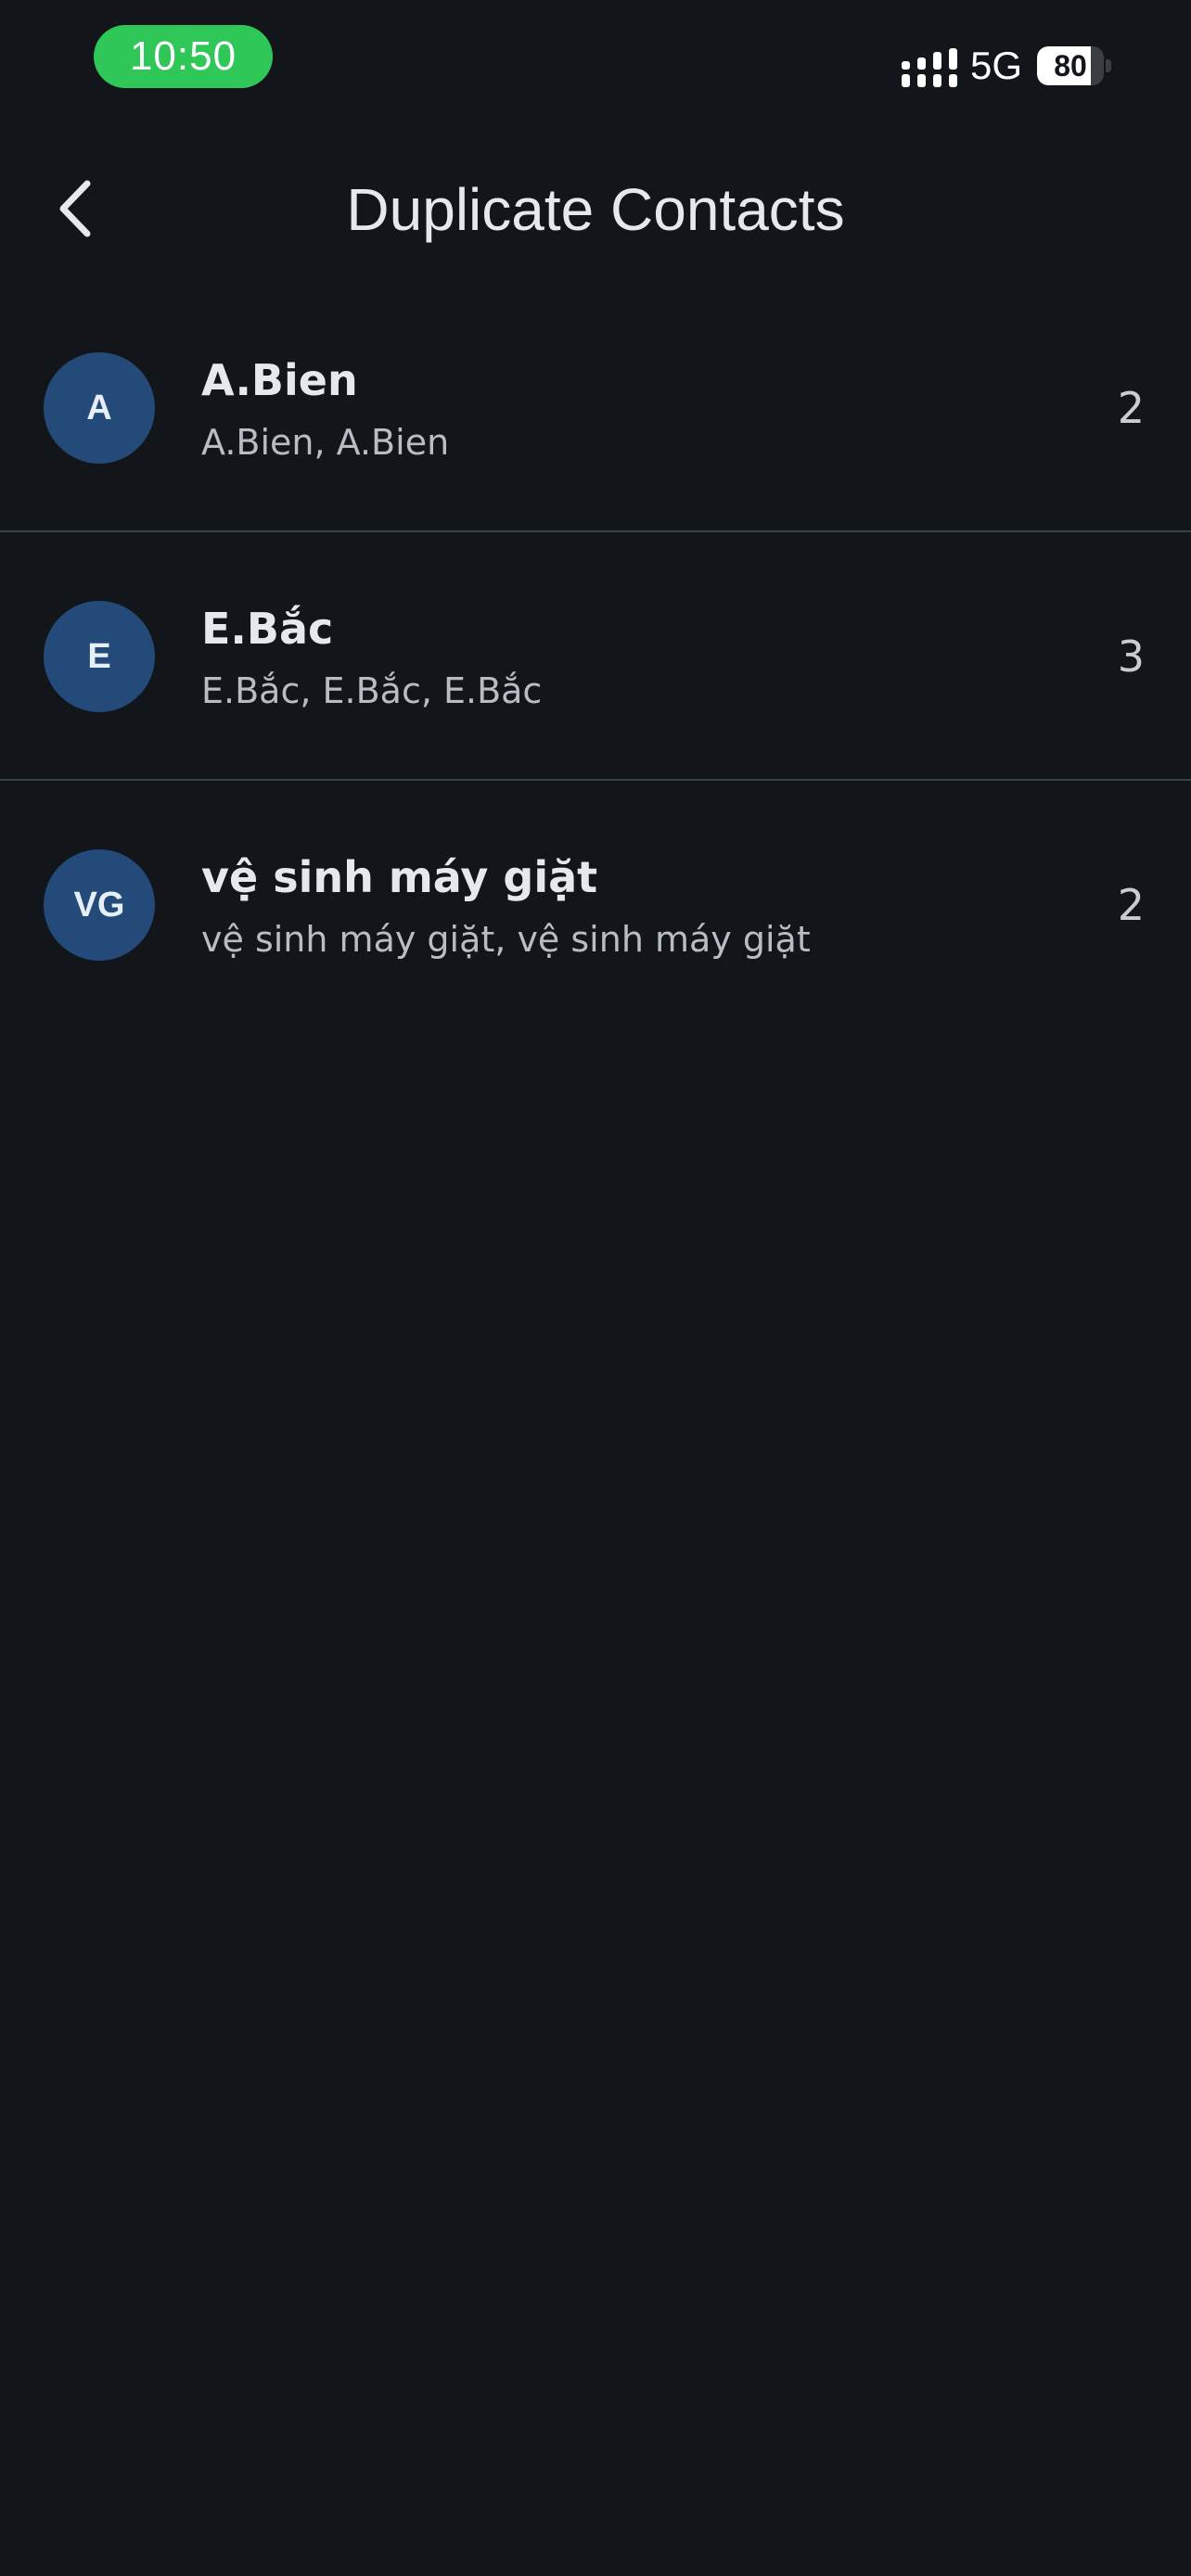 This screenshot has height=2576, width=1191. Describe the element at coordinates (325, 442) in the screenshot. I see `duplicate-names: A.Bien, A.Bien` at that location.